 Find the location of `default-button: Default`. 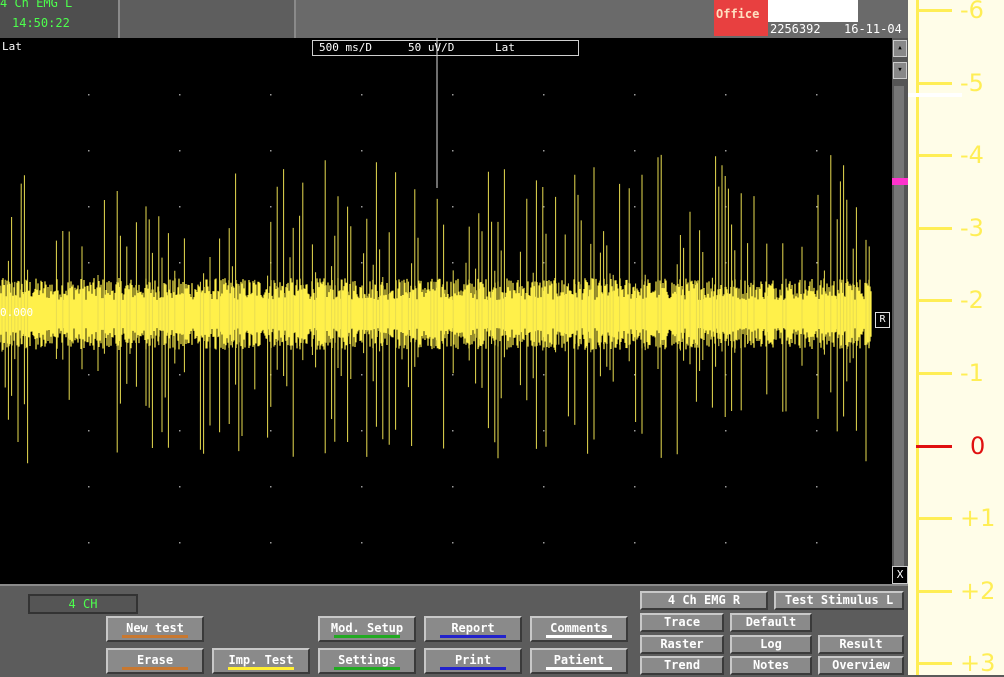

default-button: Default is located at coordinates (771, 622).